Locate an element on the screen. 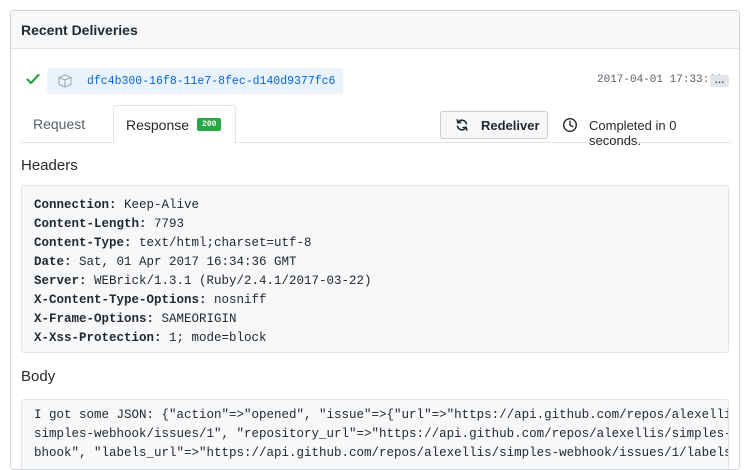 Image resolution: width=751 pixels, height=470 pixels. redeliver-button: Redeliver is located at coordinates (494, 125).